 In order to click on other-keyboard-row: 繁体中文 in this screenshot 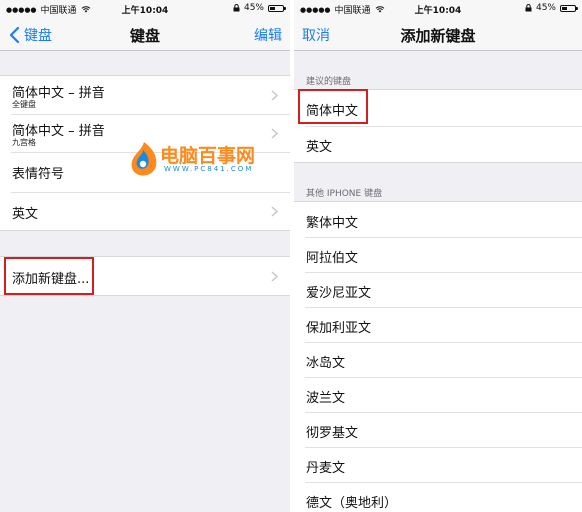, I will do `click(438, 219)`.